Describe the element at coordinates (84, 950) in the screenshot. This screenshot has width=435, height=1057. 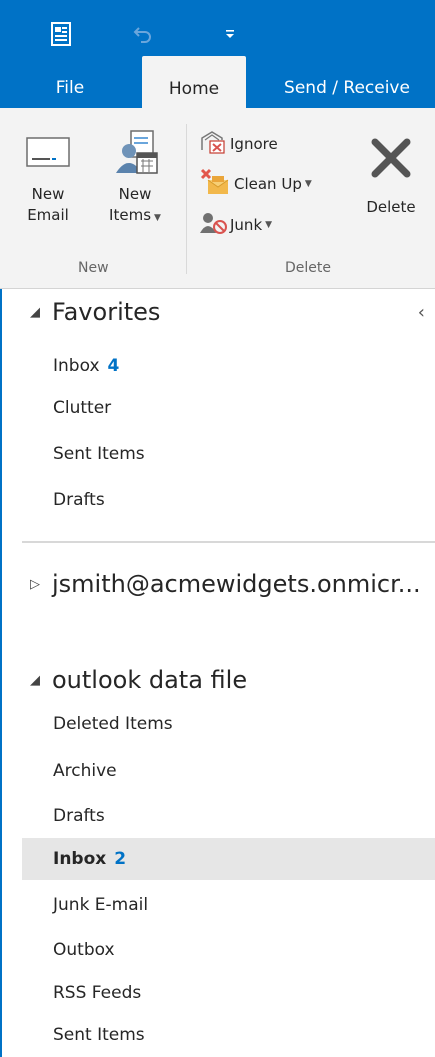
I see `folder-label: Outbox` at that location.